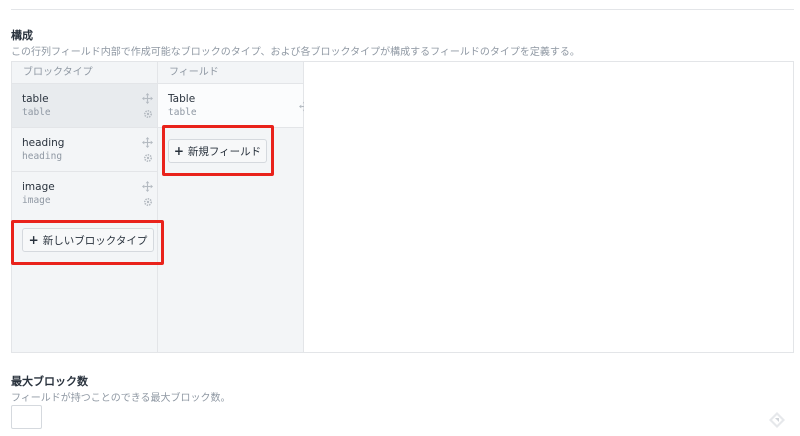  What do you see at coordinates (84, 194) in the screenshot?
I see `block-type-item-image: image image` at bounding box center [84, 194].